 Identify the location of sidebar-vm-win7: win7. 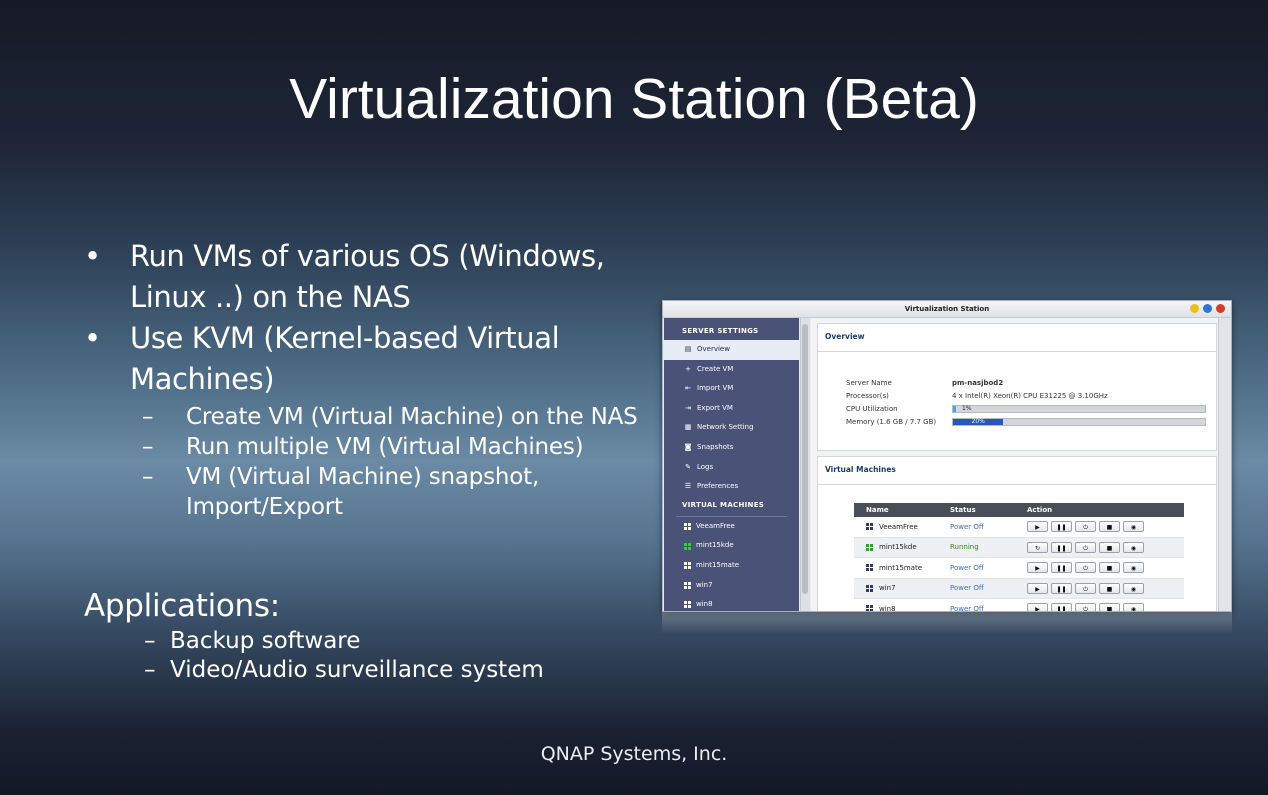
(731, 586).